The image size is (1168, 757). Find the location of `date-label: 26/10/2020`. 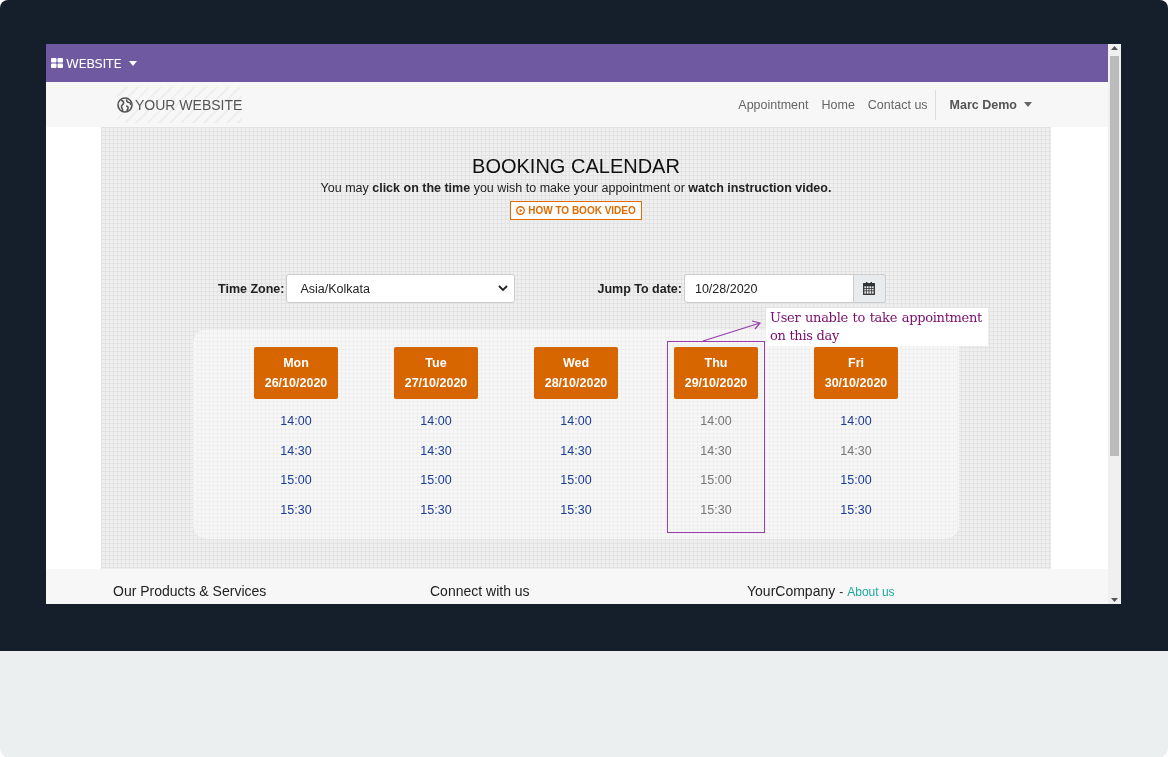

date-label: 26/10/2020 is located at coordinates (296, 383).